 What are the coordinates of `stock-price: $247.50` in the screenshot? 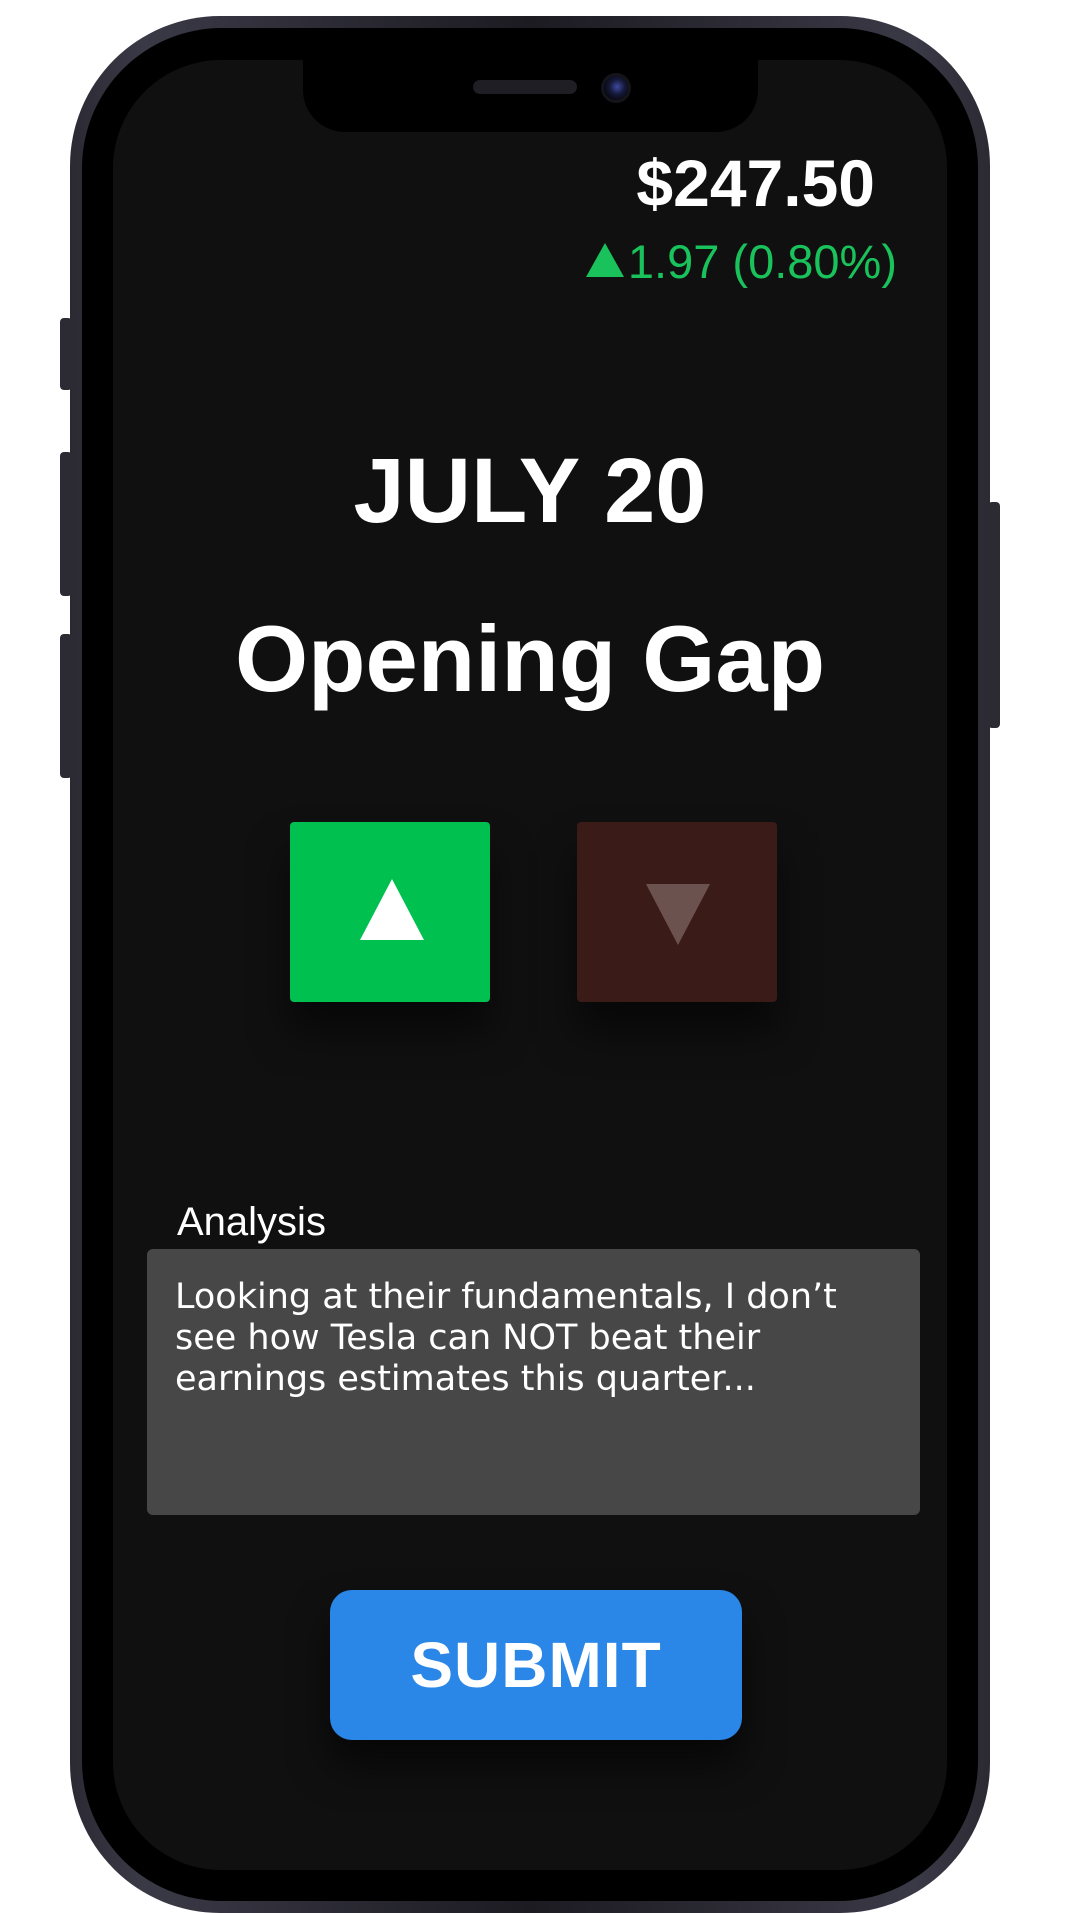 It's located at (755, 183).